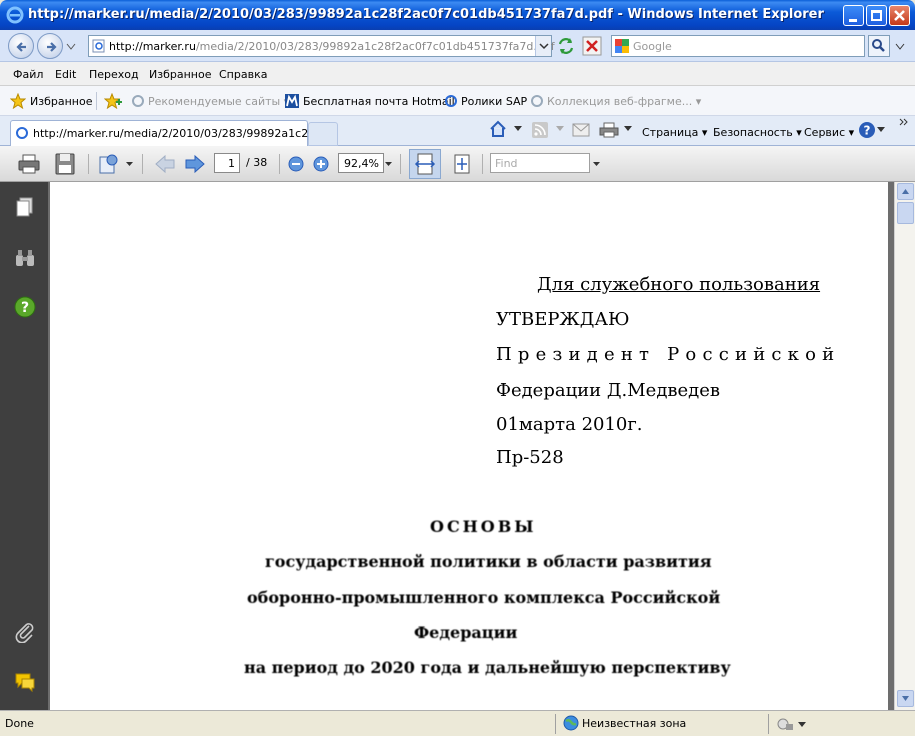 The width and height of the screenshot is (915, 736). What do you see at coordinates (25, 207) in the screenshot?
I see `pages-icon` at bounding box center [25, 207].